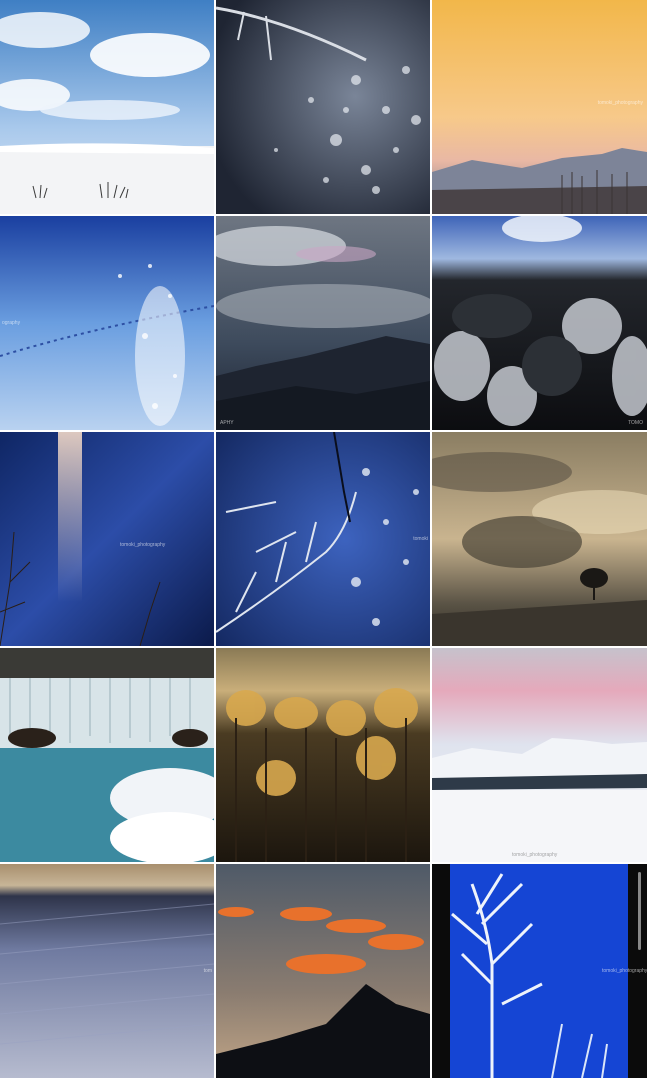 The image size is (647, 1078). I want to click on photo-watermark: tom, so click(207, 971).